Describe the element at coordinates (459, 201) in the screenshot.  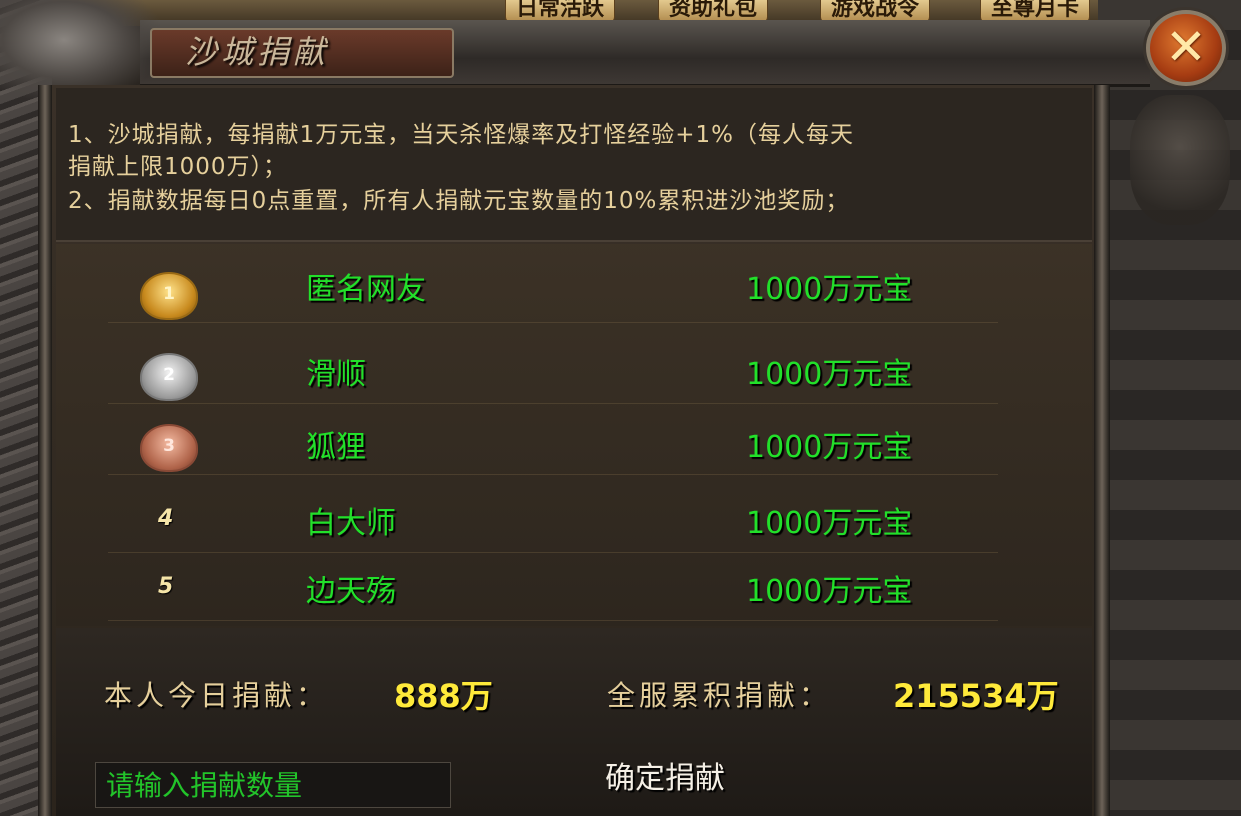
I see `rule-line-2: 2、捐献数据每日0点重置，所有人捐献元宝数量的10%累积进沙池奖励；` at that location.